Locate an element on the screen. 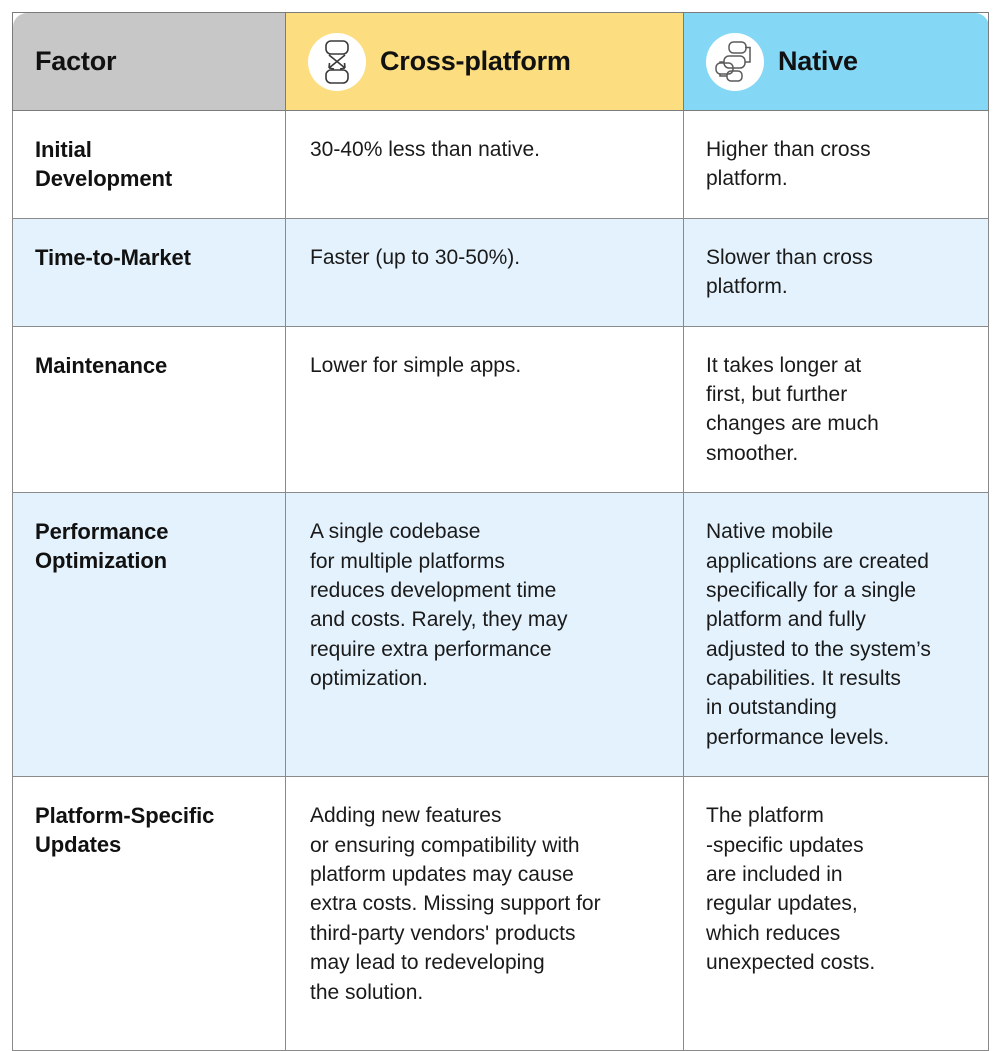 This screenshot has height=1051, width=1000. cross-platform-text: 30-40% less than native. is located at coordinates (425, 149).